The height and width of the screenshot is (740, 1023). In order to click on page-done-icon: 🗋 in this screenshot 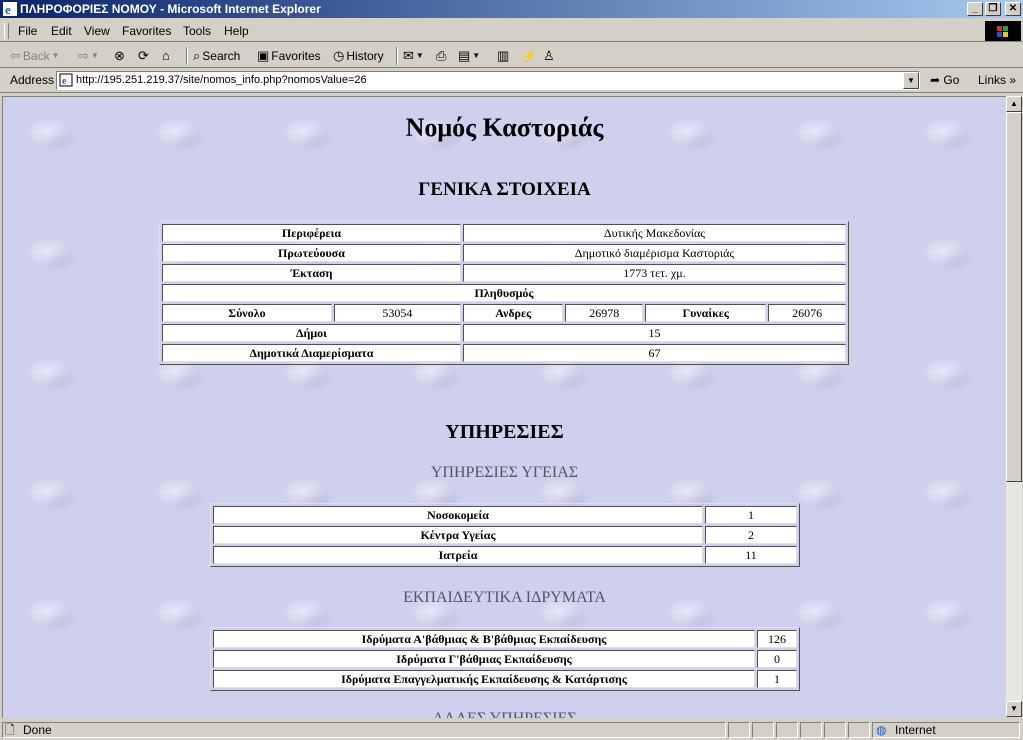, I will do `click(10, 730)`.